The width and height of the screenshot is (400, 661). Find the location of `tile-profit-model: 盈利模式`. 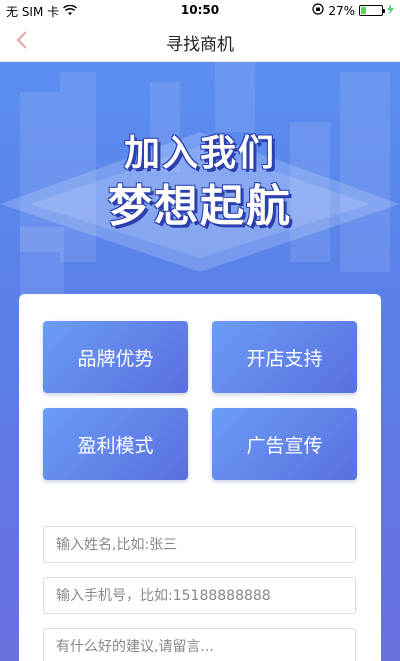

tile-profit-model: 盈利模式 is located at coordinates (115, 444).